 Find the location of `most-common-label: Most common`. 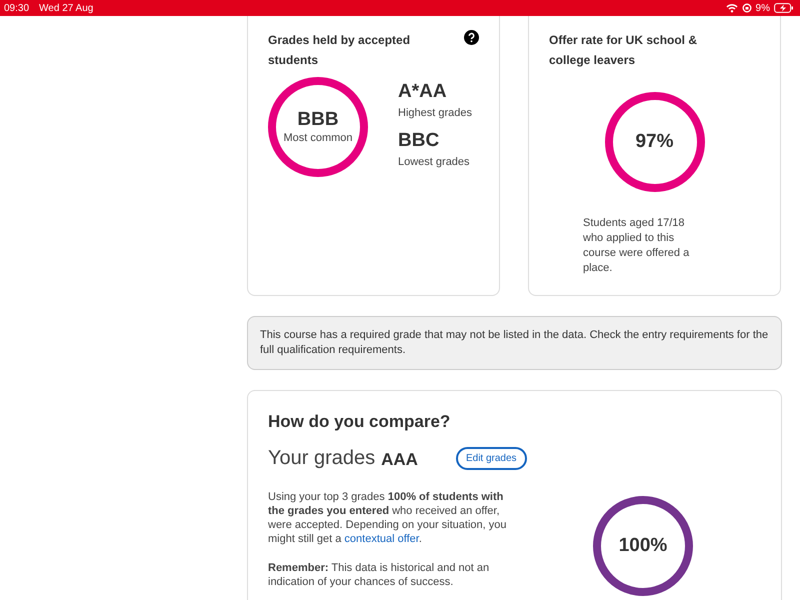

most-common-label: Most common is located at coordinates (318, 138).